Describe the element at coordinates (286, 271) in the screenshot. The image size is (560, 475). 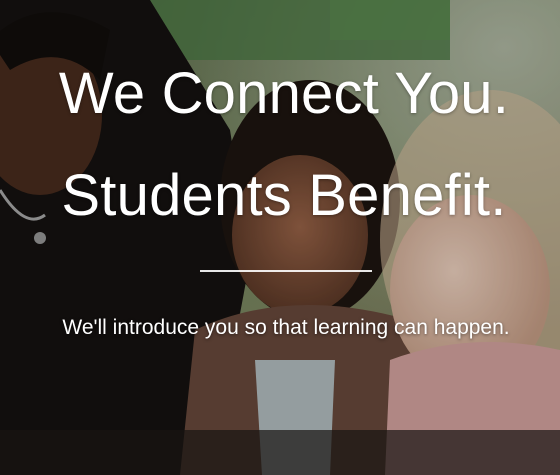
I see `divider-line` at that location.